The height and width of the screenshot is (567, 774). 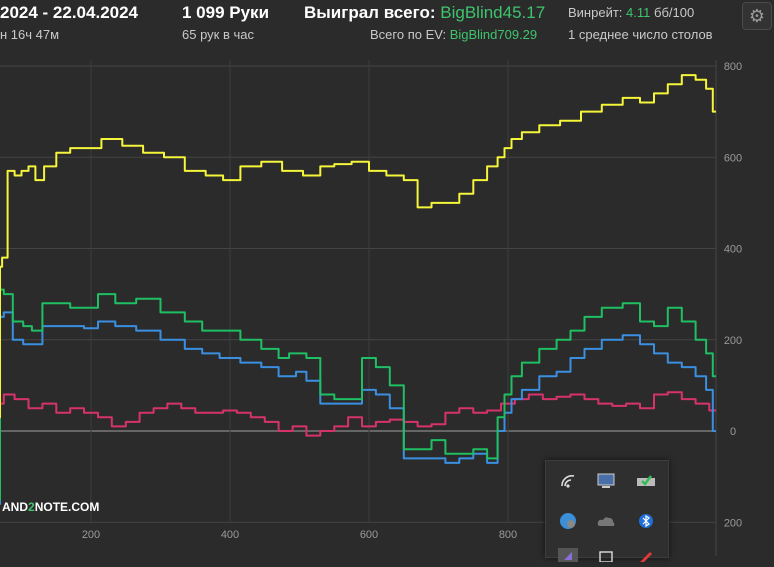 I want to click on won-total-label: Выиграл всего:, so click(x=370, y=12).